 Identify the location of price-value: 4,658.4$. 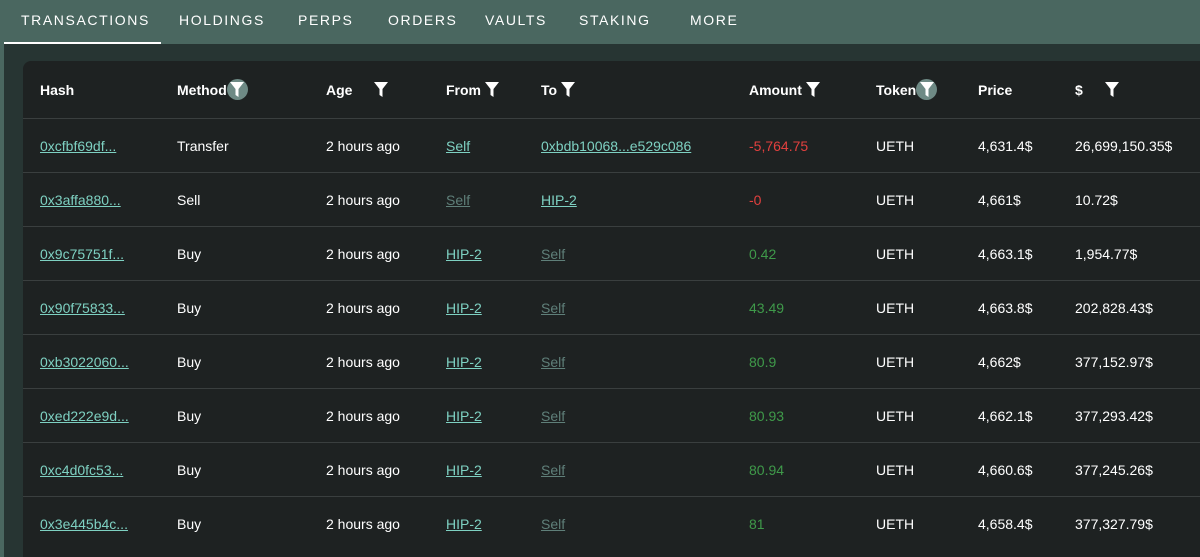
(1005, 523).